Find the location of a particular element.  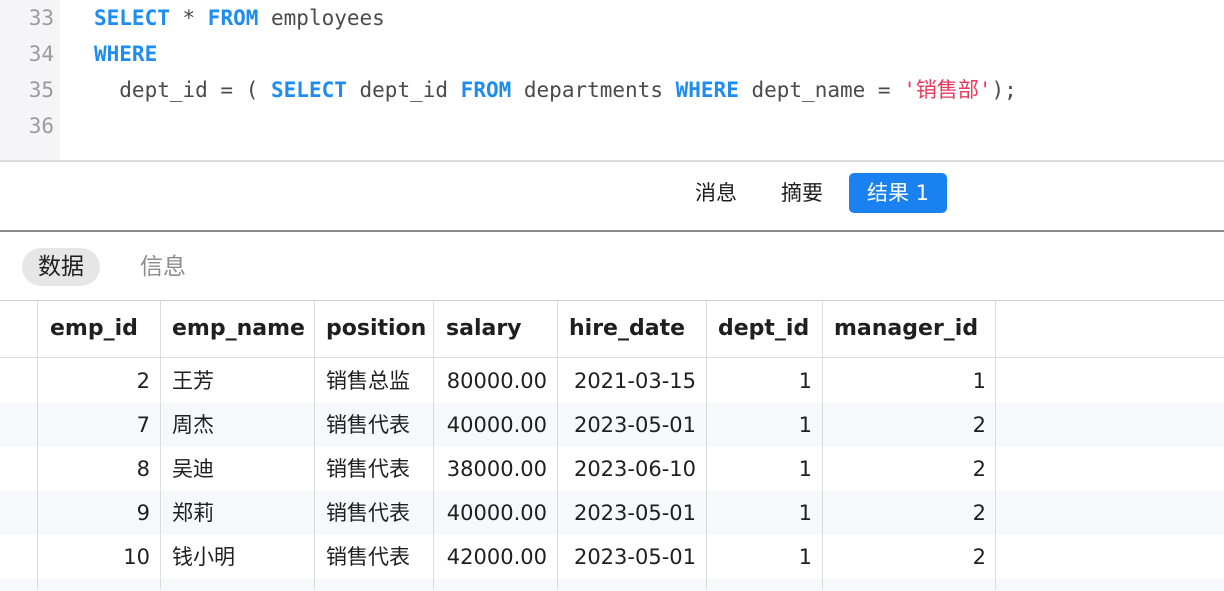

line-number: 34 is located at coordinates (41, 54).